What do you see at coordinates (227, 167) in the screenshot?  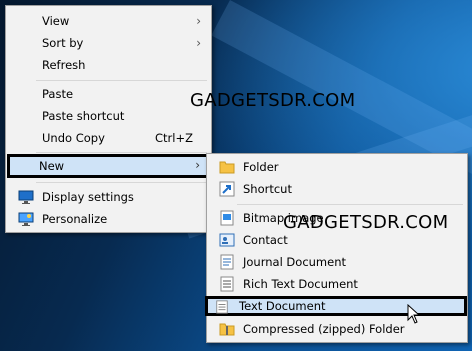 I see `folder-icon` at bounding box center [227, 167].